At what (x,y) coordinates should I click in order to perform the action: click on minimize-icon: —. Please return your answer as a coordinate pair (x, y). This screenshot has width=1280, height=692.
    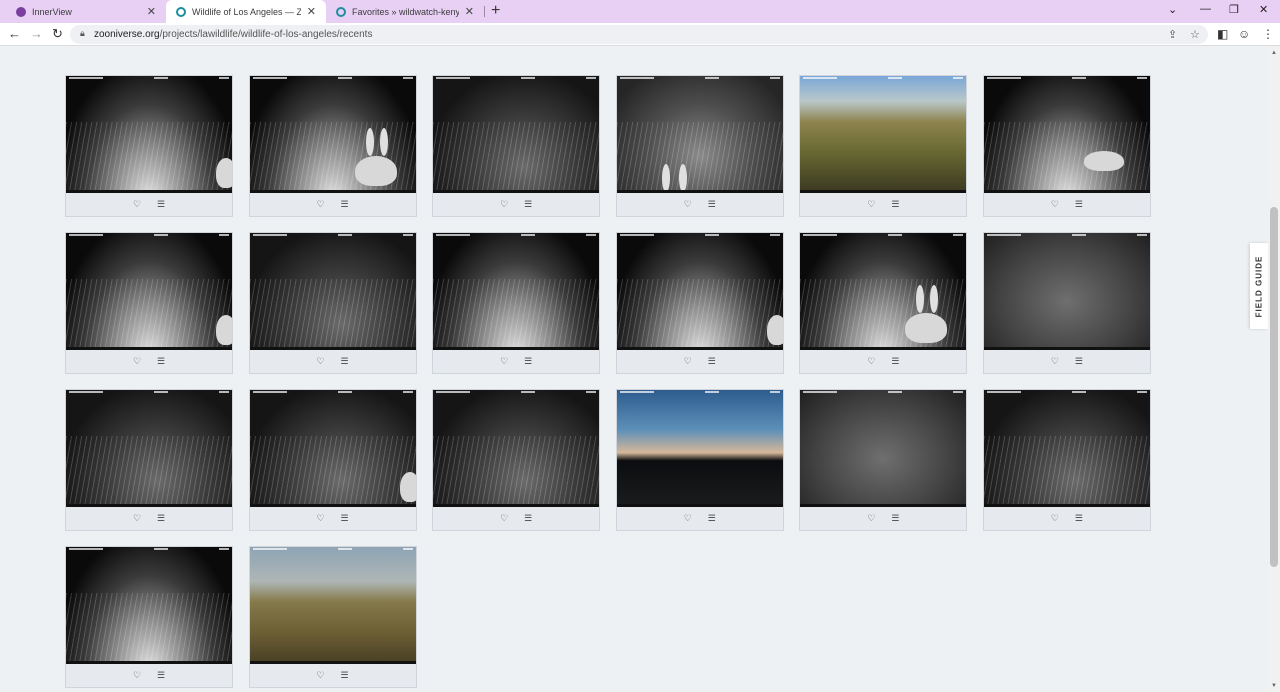
    Looking at the image, I should click on (1205, 9).